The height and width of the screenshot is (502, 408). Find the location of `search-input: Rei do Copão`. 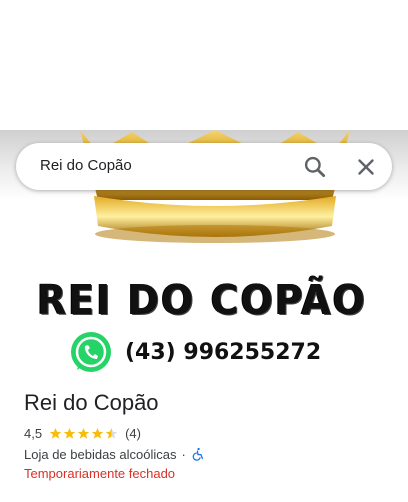

search-input: Rei do Copão is located at coordinates (86, 165).